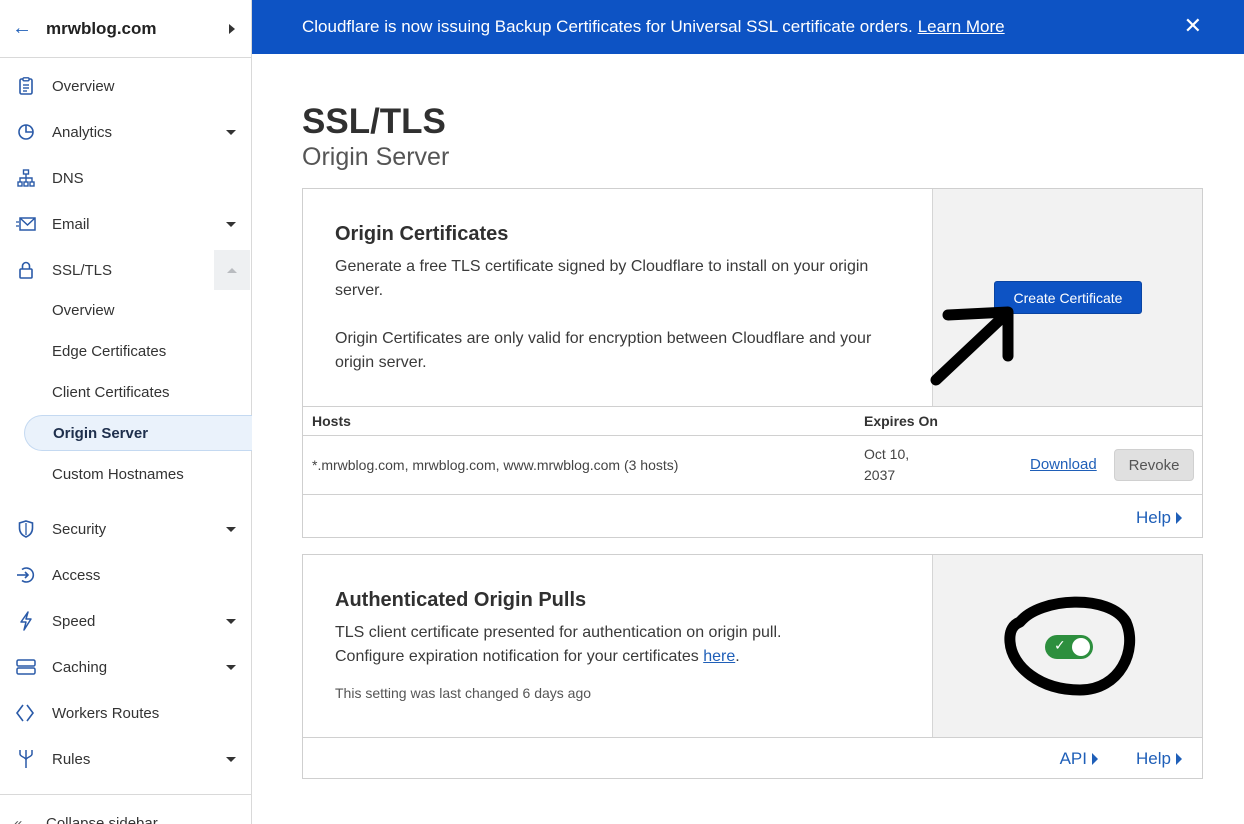 The image size is (1244, 824). Describe the element at coordinates (137, 29) in the screenshot. I see `domain-name: mrwblog.com` at that location.